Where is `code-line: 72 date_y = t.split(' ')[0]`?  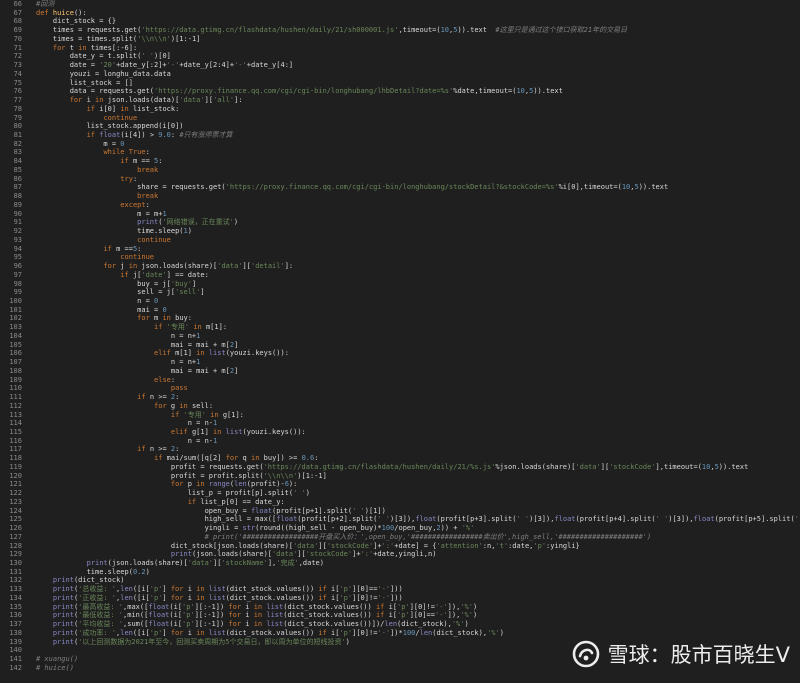 code-line: 72 date_y = t.split(' ')[0] is located at coordinates (400, 56).